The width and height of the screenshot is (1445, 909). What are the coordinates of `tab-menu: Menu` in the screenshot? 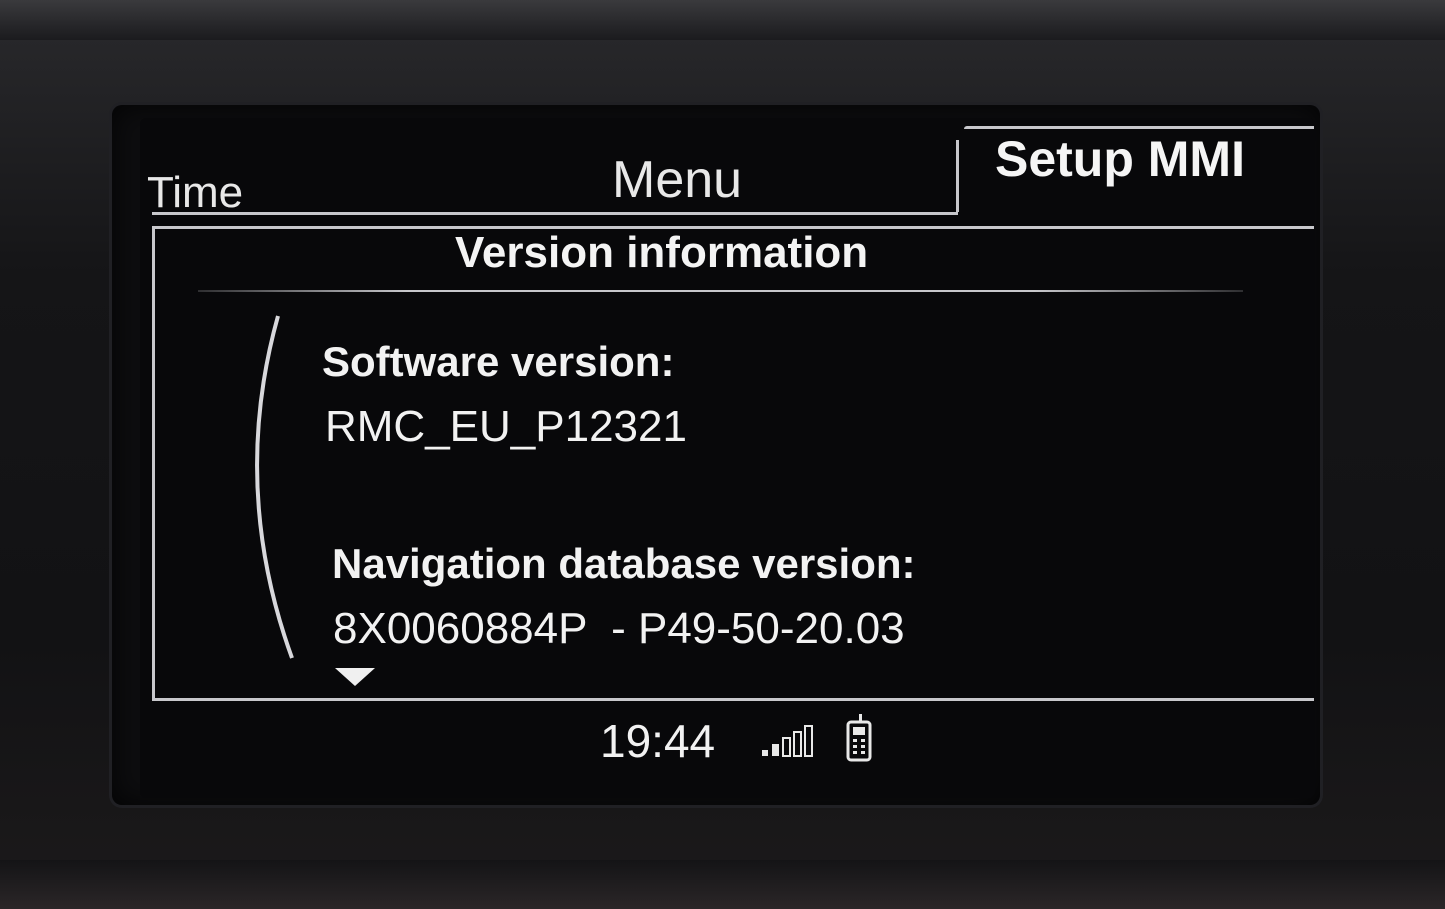 It's located at (677, 180).